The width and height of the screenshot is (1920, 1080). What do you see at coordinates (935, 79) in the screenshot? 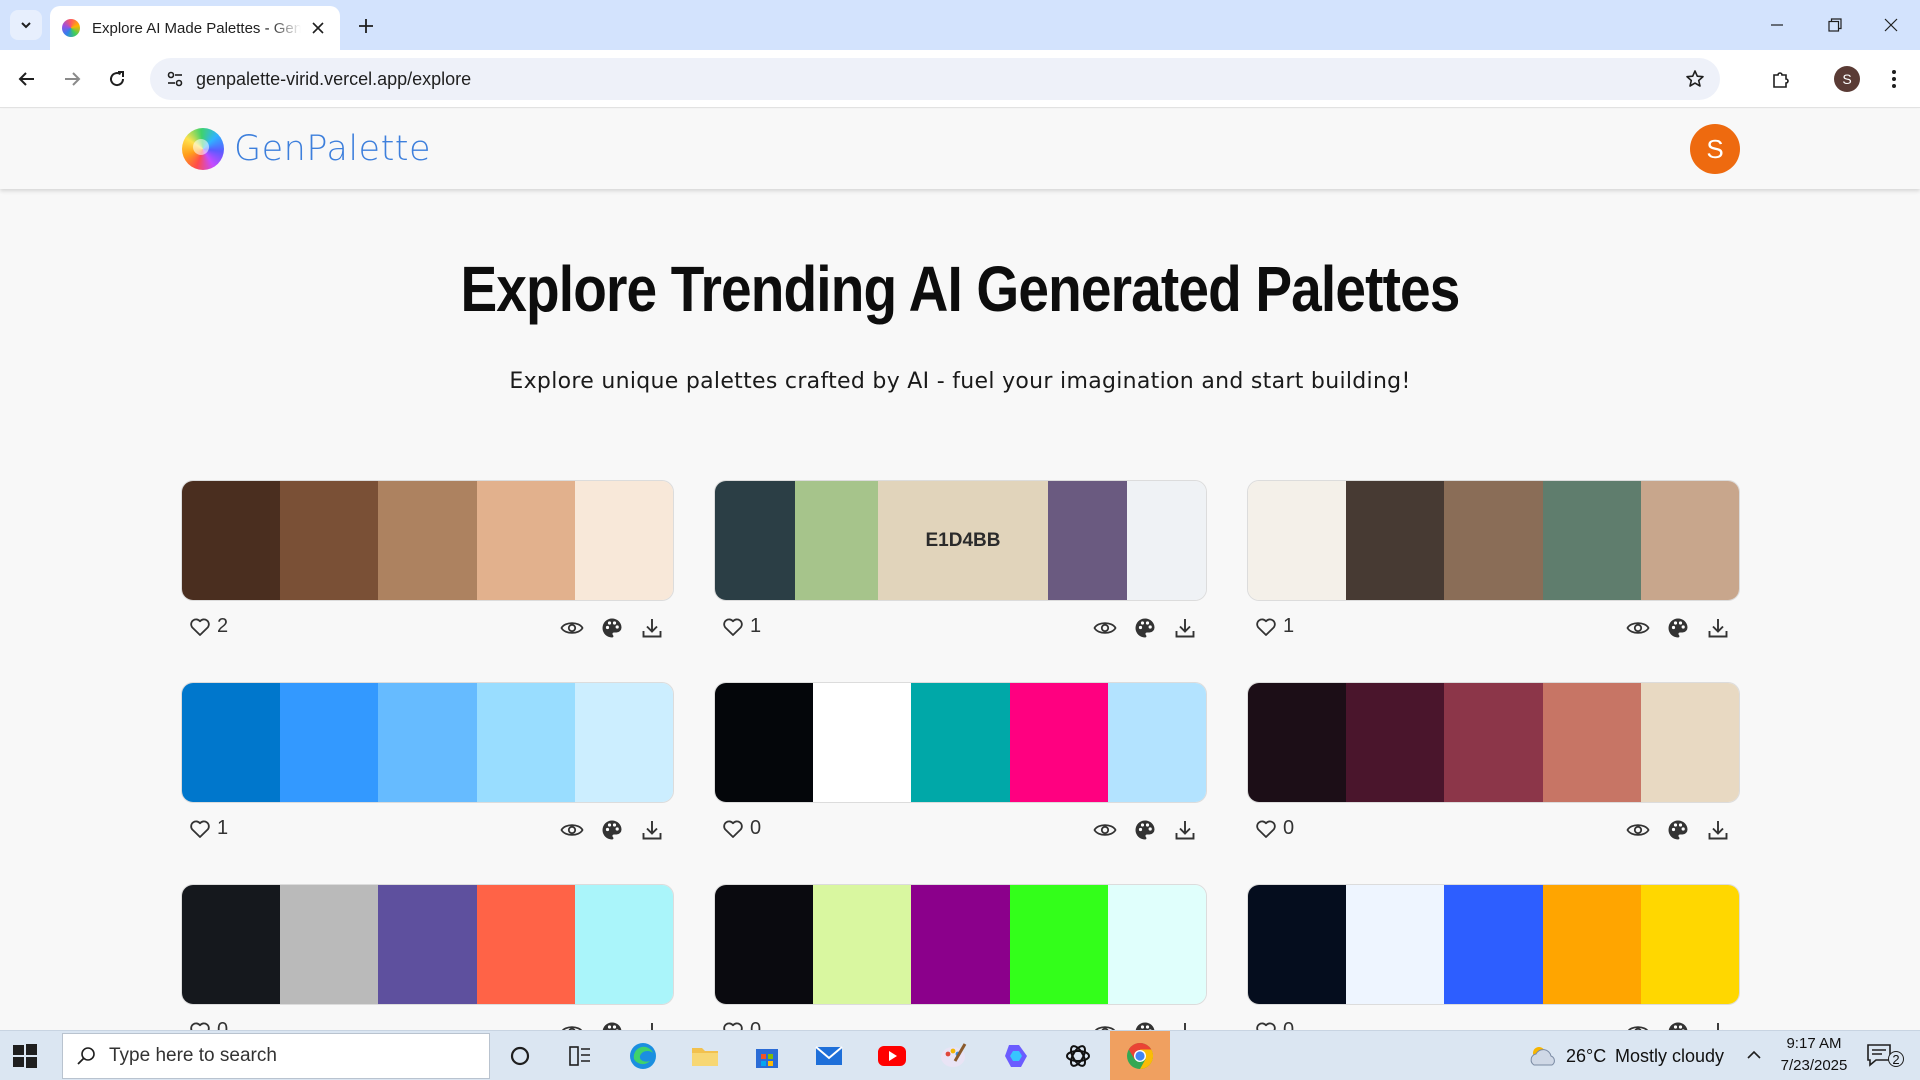
I see `address-bar: genpalette-virid.vercel.app/explore` at bounding box center [935, 79].